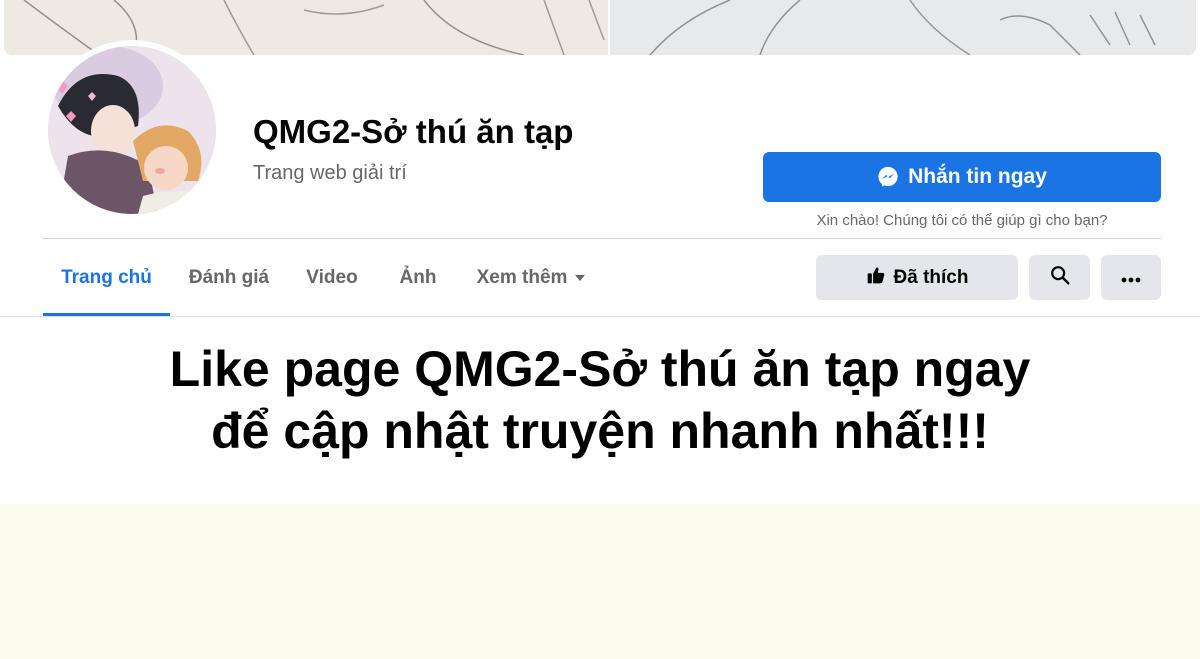  Describe the element at coordinates (600, 369) in the screenshot. I see `promo-line-1: Like page QMG2-Sở thú ăn tạp ngay` at that location.